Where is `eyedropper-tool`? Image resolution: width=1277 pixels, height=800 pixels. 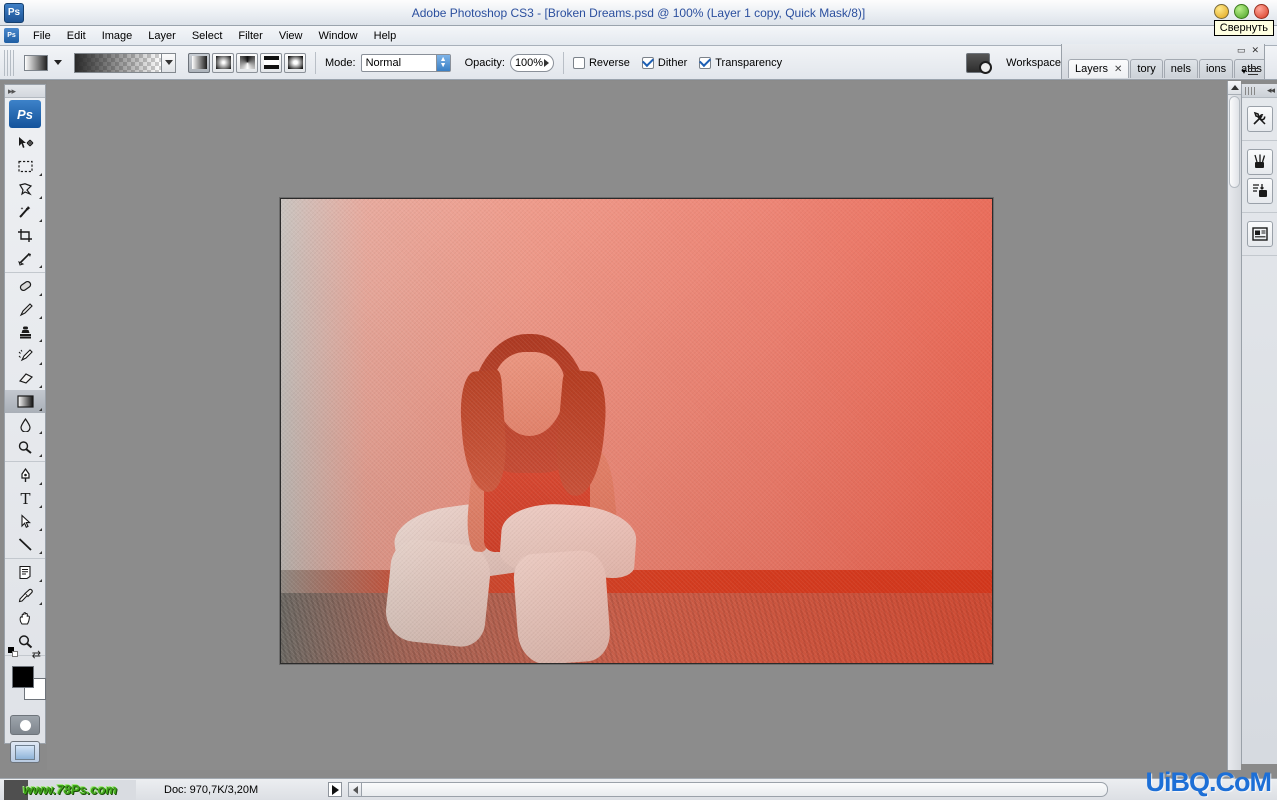
eyedropper-tool is located at coordinates (25, 595).